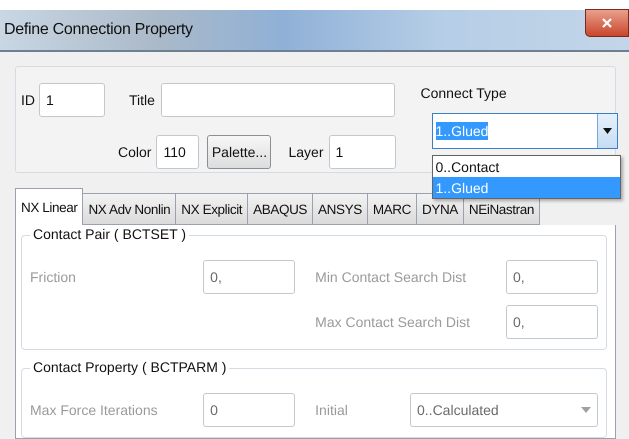 This screenshot has width=629, height=439. Describe the element at coordinates (178, 152) in the screenshot. I see `color-field: 110` at that location.